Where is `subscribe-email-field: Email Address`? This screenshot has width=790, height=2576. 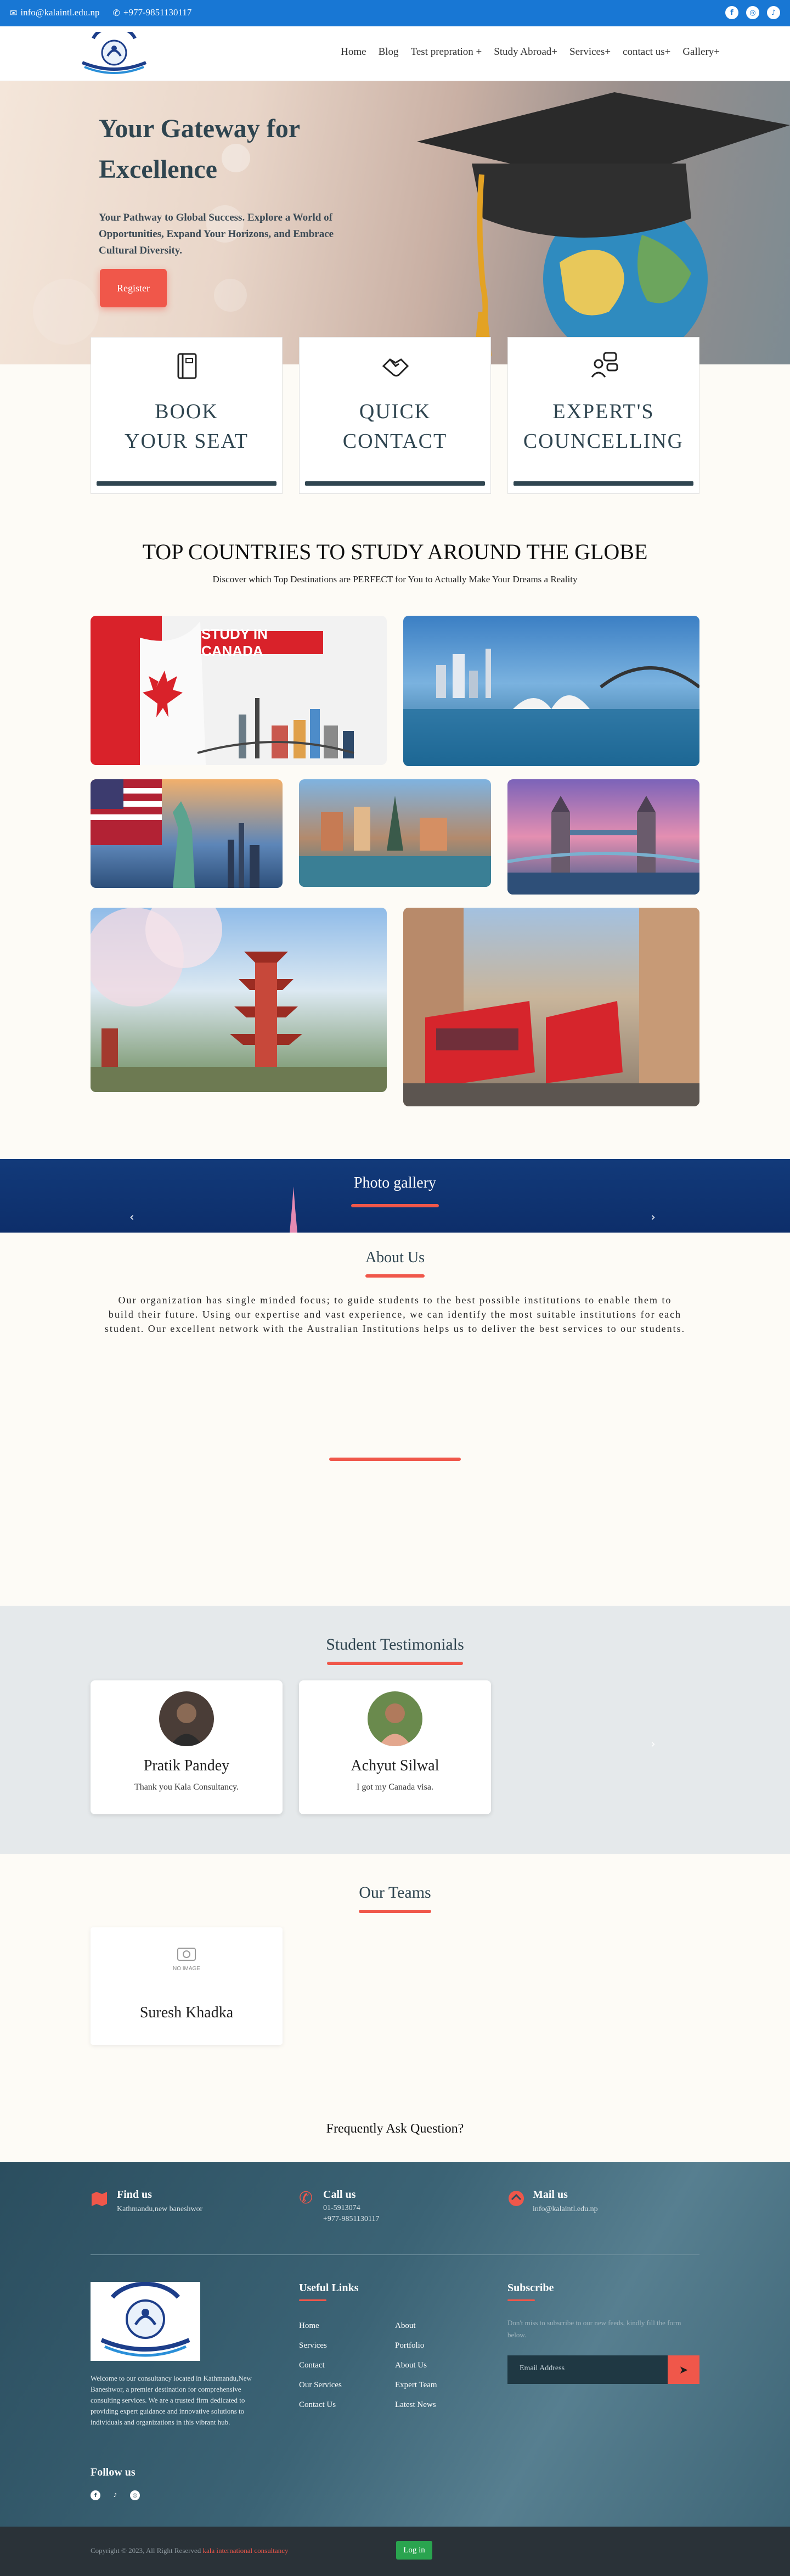
subscribe-email-field: Email Address is located at coordinates (587, 2369).